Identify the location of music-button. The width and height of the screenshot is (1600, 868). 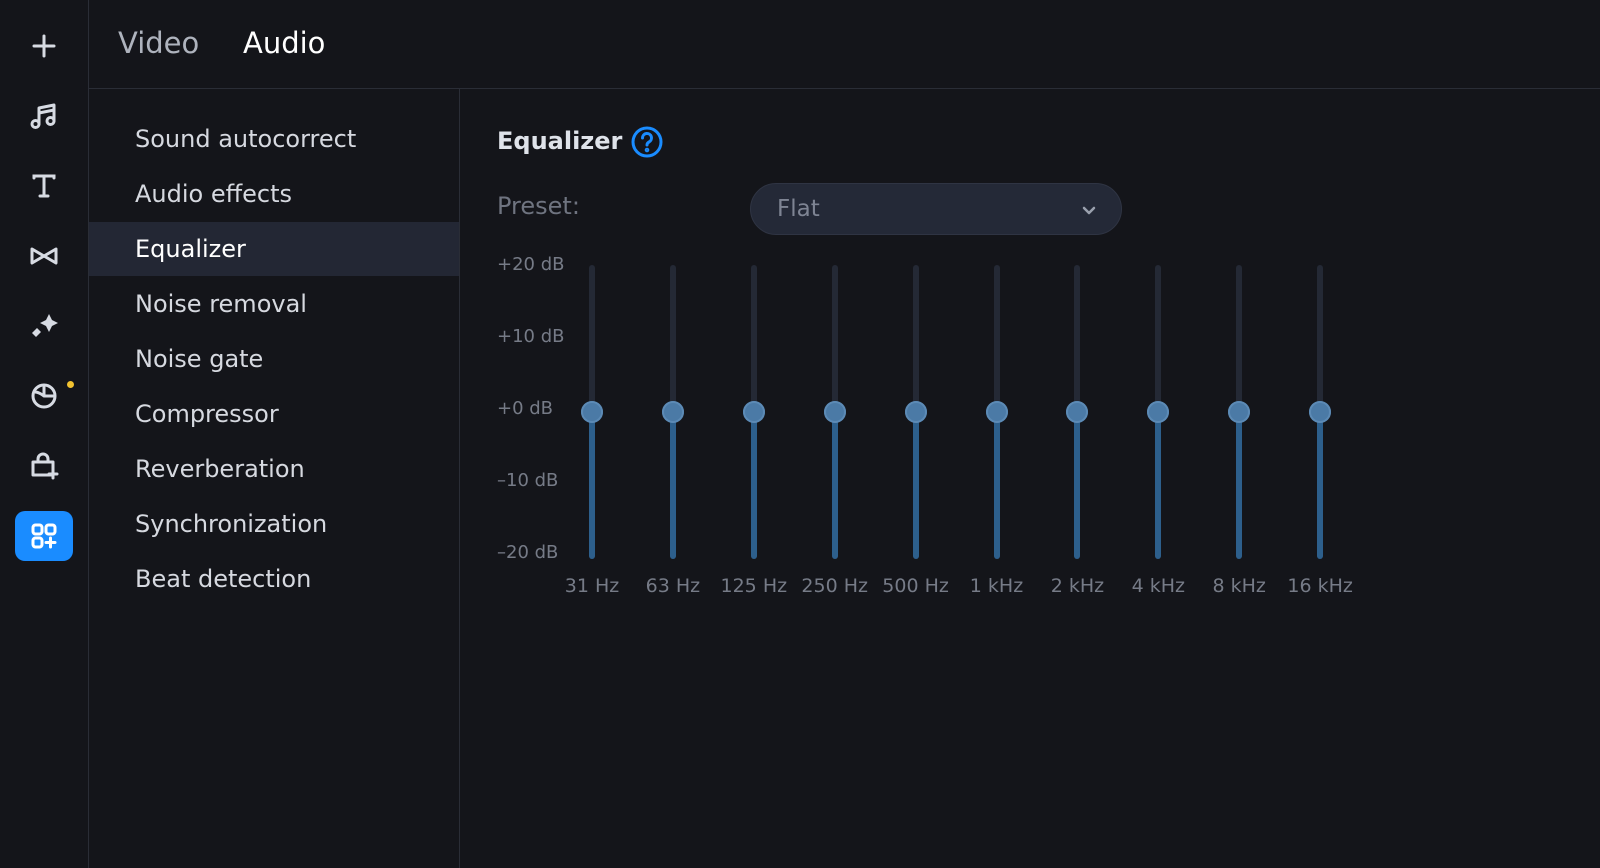
(44, 116).